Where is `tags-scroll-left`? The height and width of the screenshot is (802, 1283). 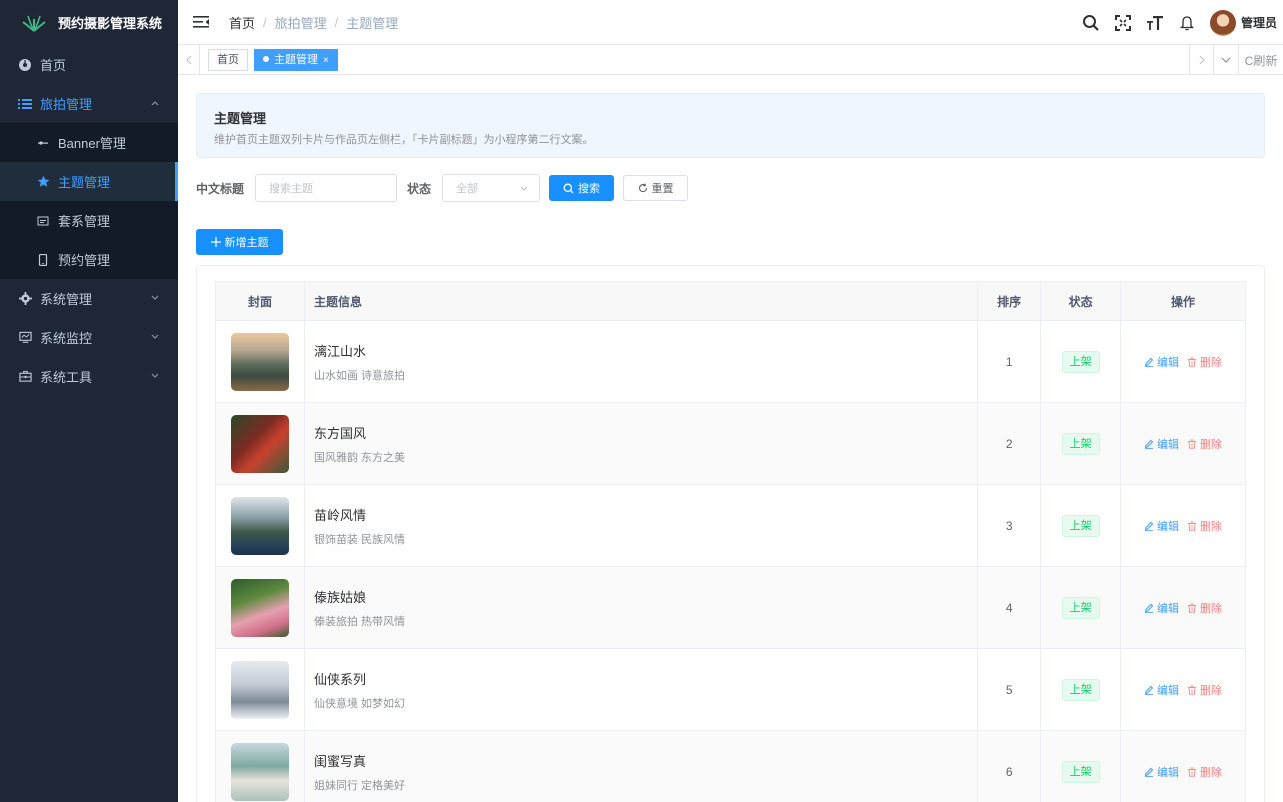
tags-scroll-left is located at coordinates (189, 59).